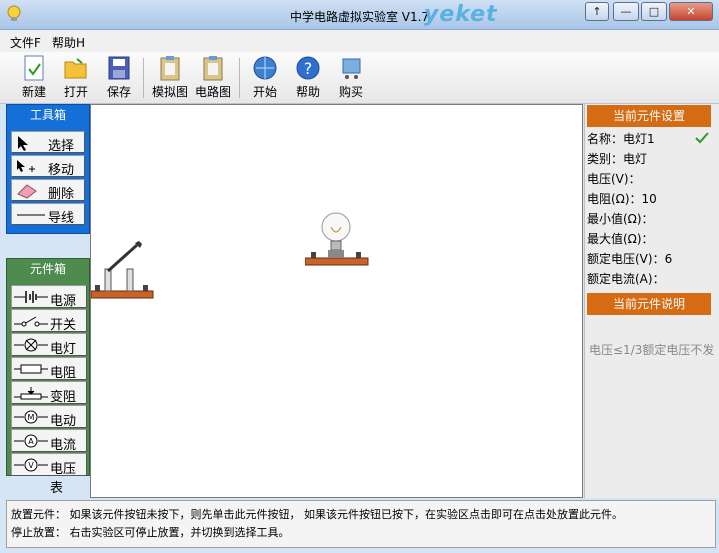  Describe the element at coordinates (49, 369) in the screenshot. I see `component-resistor: 电阻` at that location.